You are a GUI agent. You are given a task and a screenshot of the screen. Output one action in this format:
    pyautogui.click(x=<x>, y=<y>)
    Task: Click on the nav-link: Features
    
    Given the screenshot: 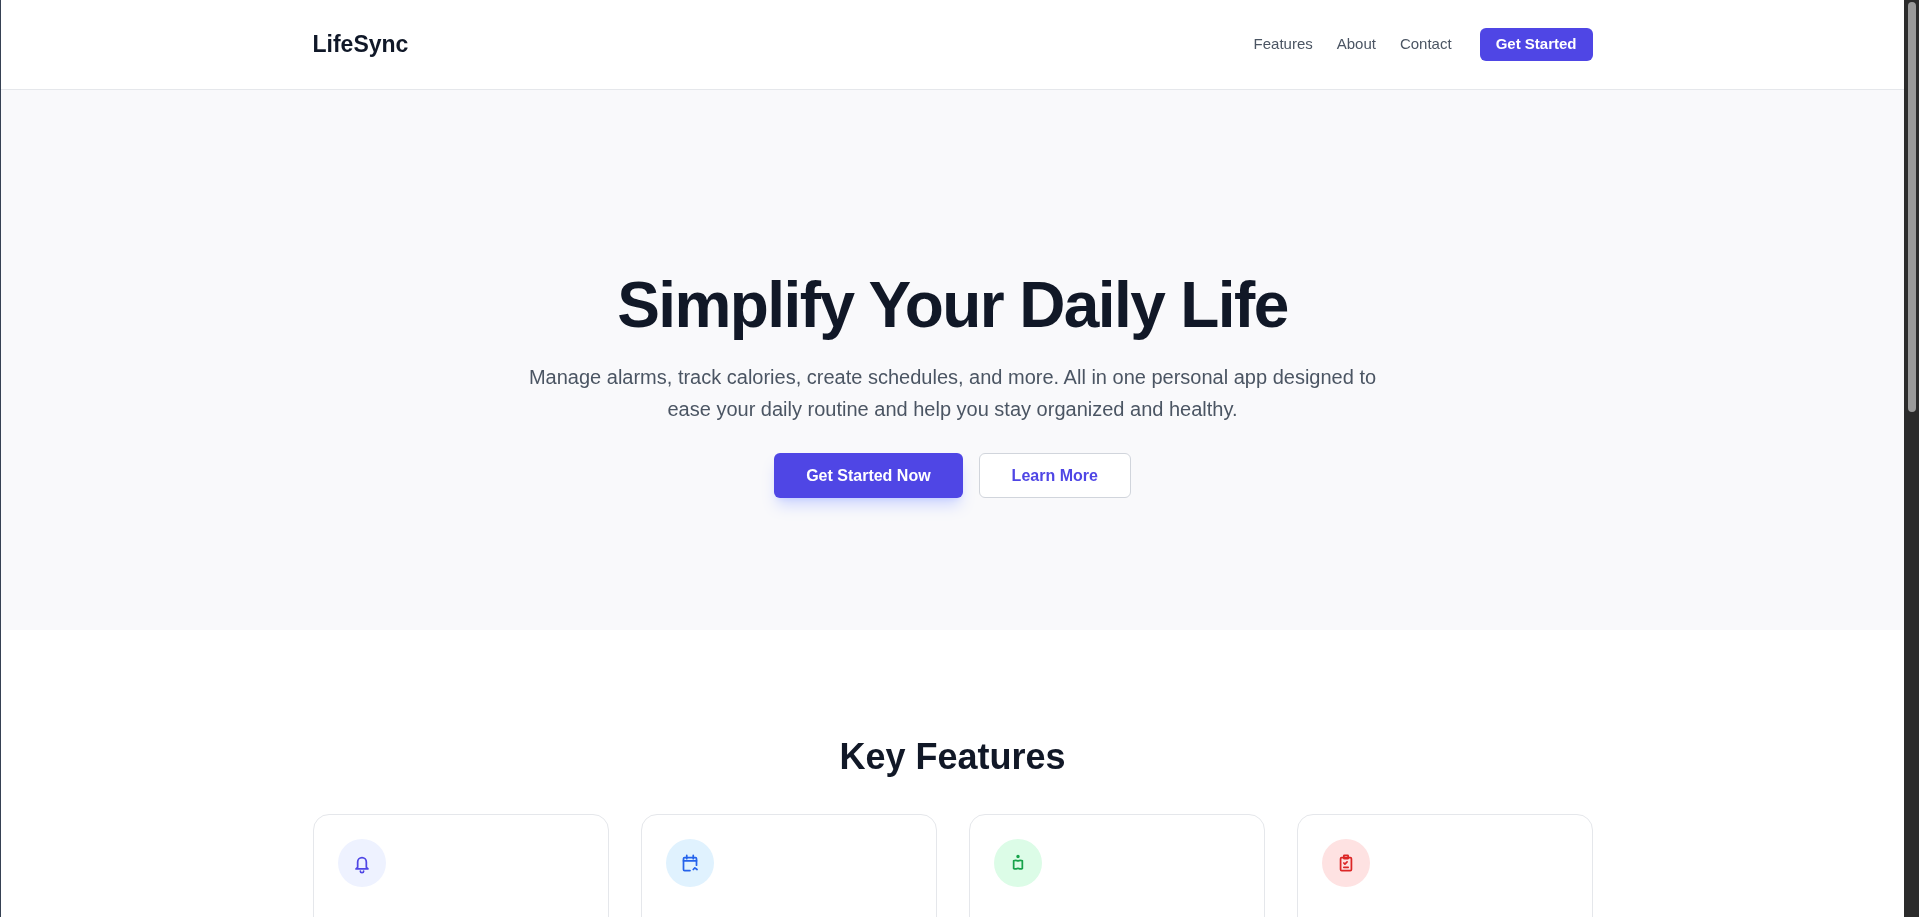 What is the action you would take?
    pyautogui.click(x=1283, y=44)
    